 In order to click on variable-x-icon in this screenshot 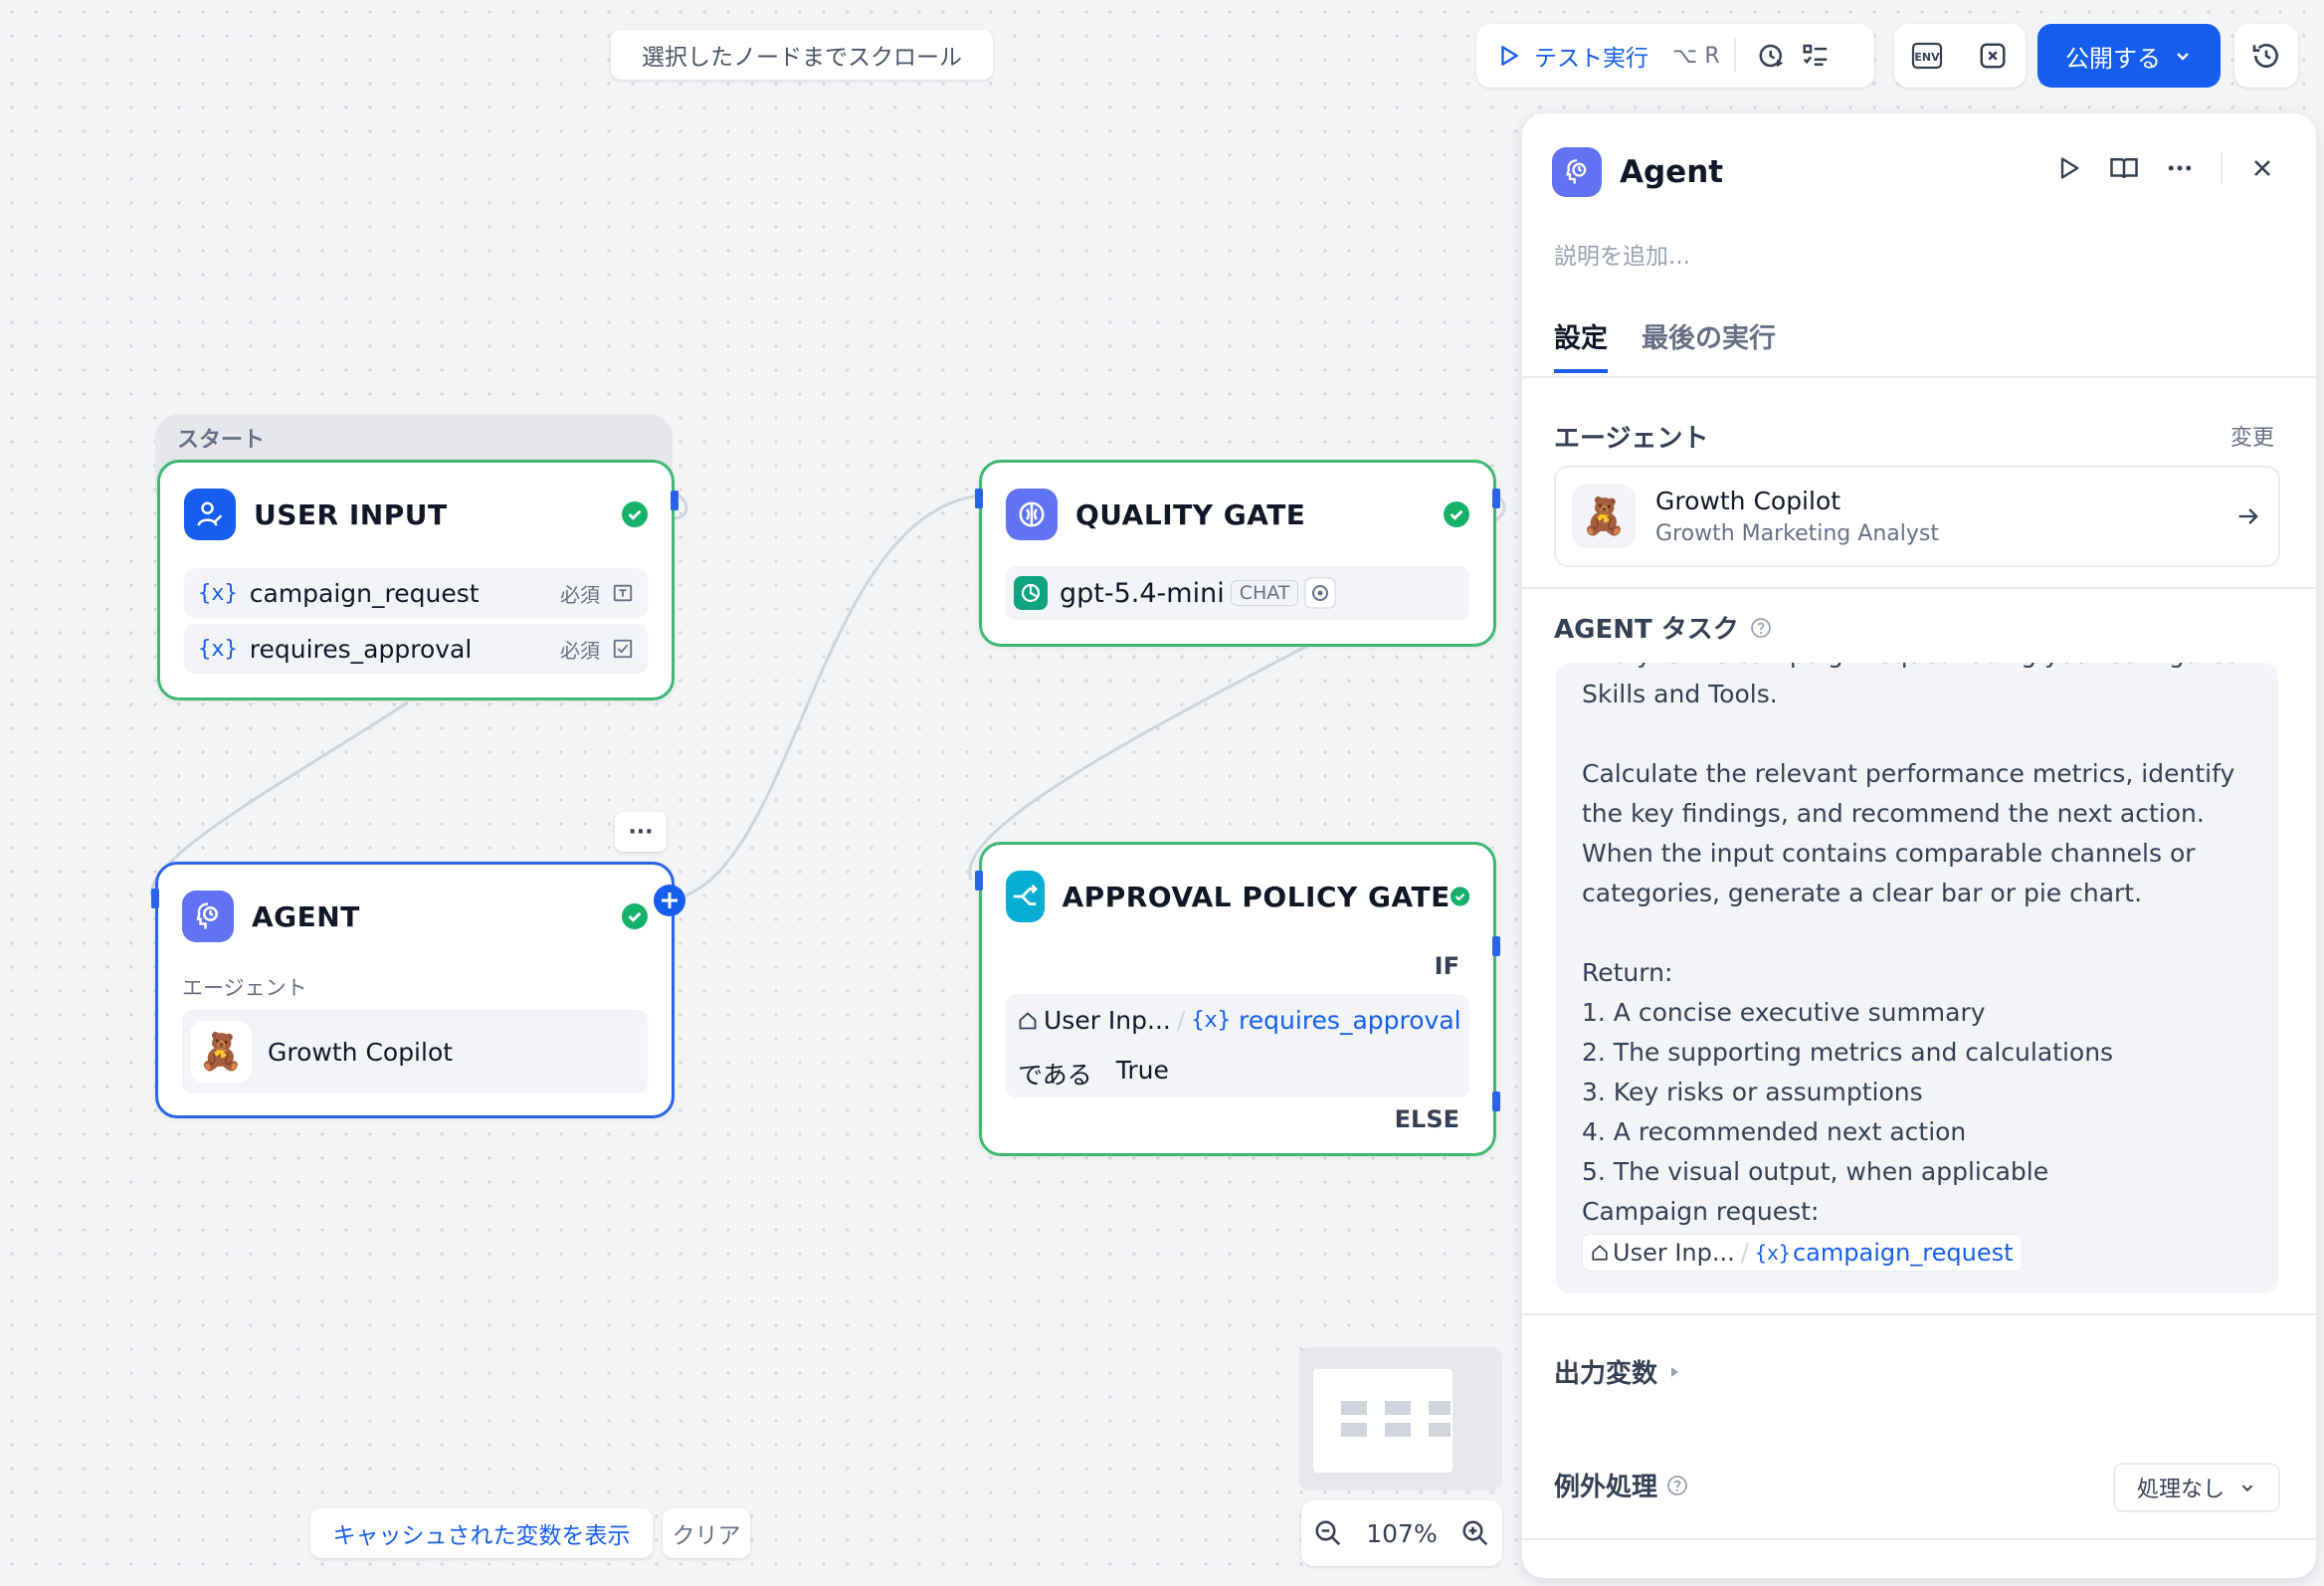, I will do `click(1993, 56)`.